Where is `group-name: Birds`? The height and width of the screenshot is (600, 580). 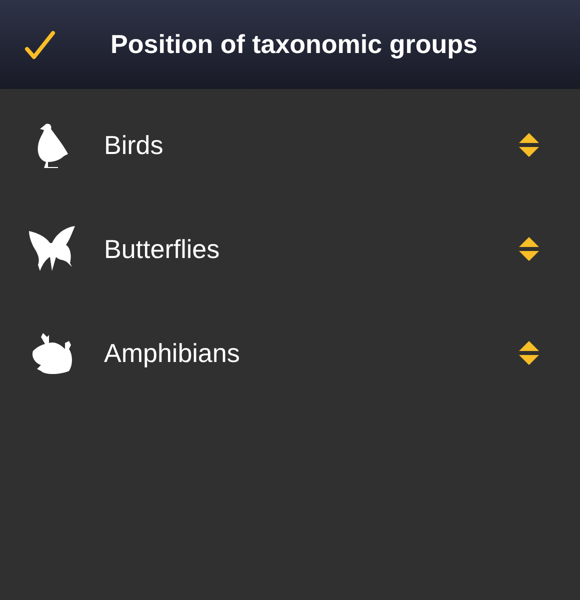
group-name: Birds is located at coordinates (134, 145).